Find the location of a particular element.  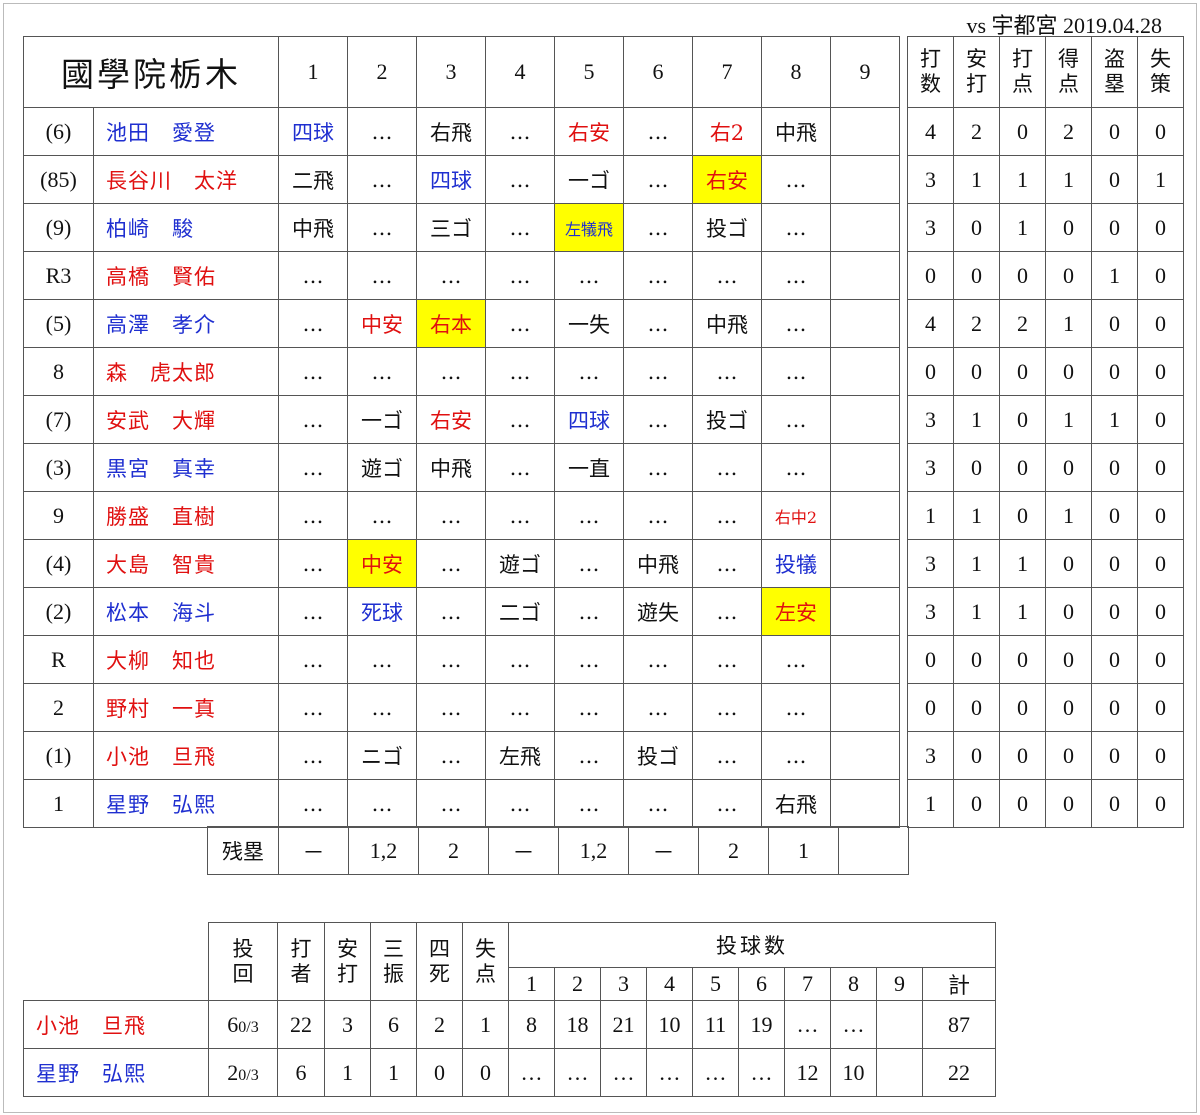

pitching-stat: 0 is located at coordinates (485, 1072).